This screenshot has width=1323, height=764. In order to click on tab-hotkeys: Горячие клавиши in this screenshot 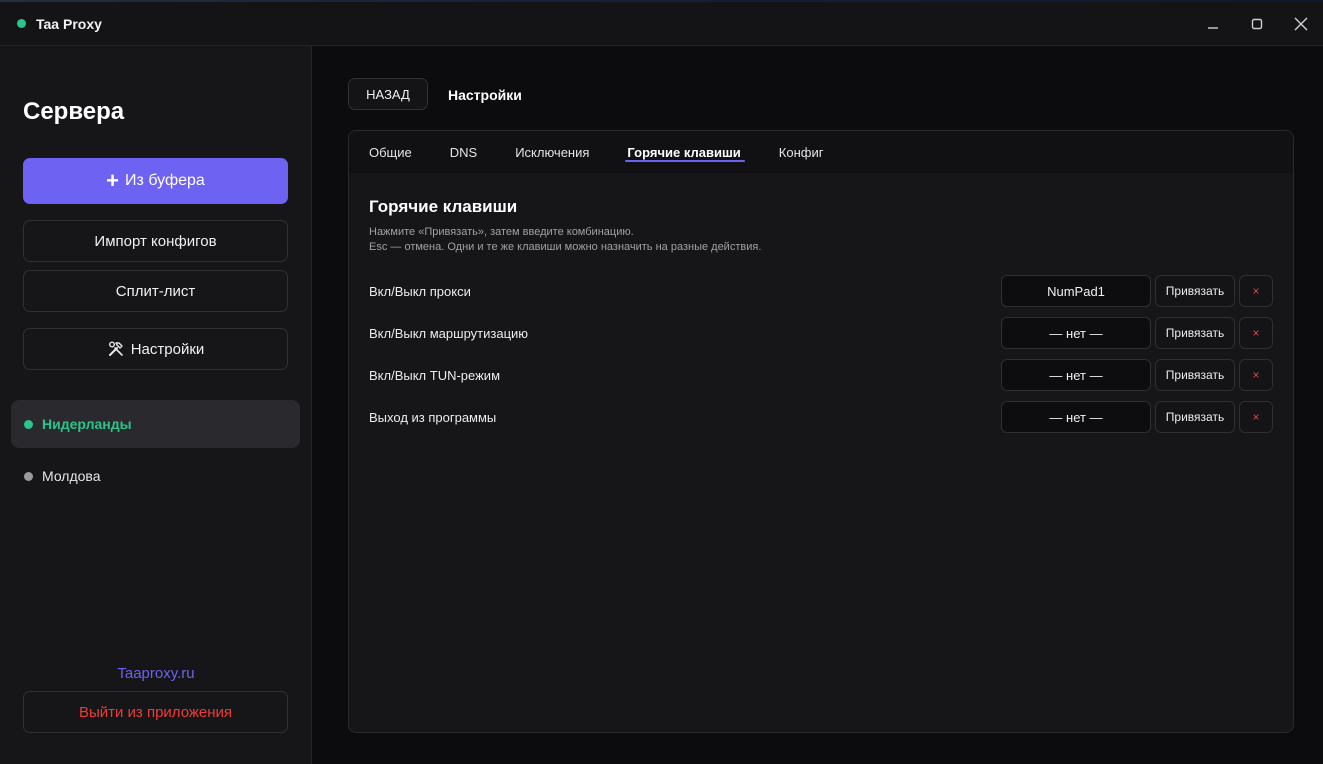, I will do `click(685, 152)`.